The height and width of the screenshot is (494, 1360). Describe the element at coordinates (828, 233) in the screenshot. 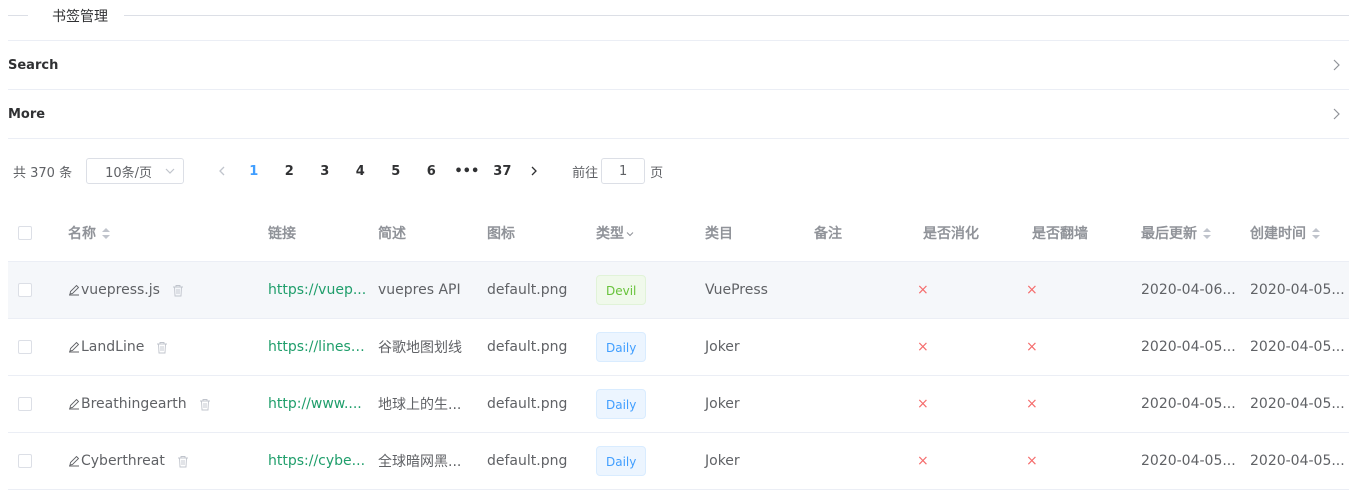

I see `header-note: 备注` at that location.